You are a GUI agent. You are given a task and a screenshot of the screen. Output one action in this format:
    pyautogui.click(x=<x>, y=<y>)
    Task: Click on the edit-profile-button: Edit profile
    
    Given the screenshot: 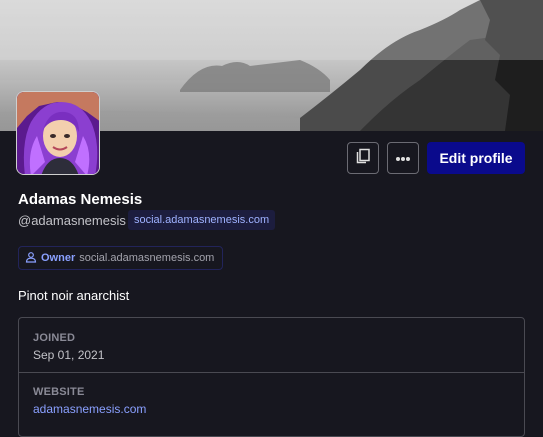 What is the action you would take?
    pyautogui.click(x=476, y=158)
    